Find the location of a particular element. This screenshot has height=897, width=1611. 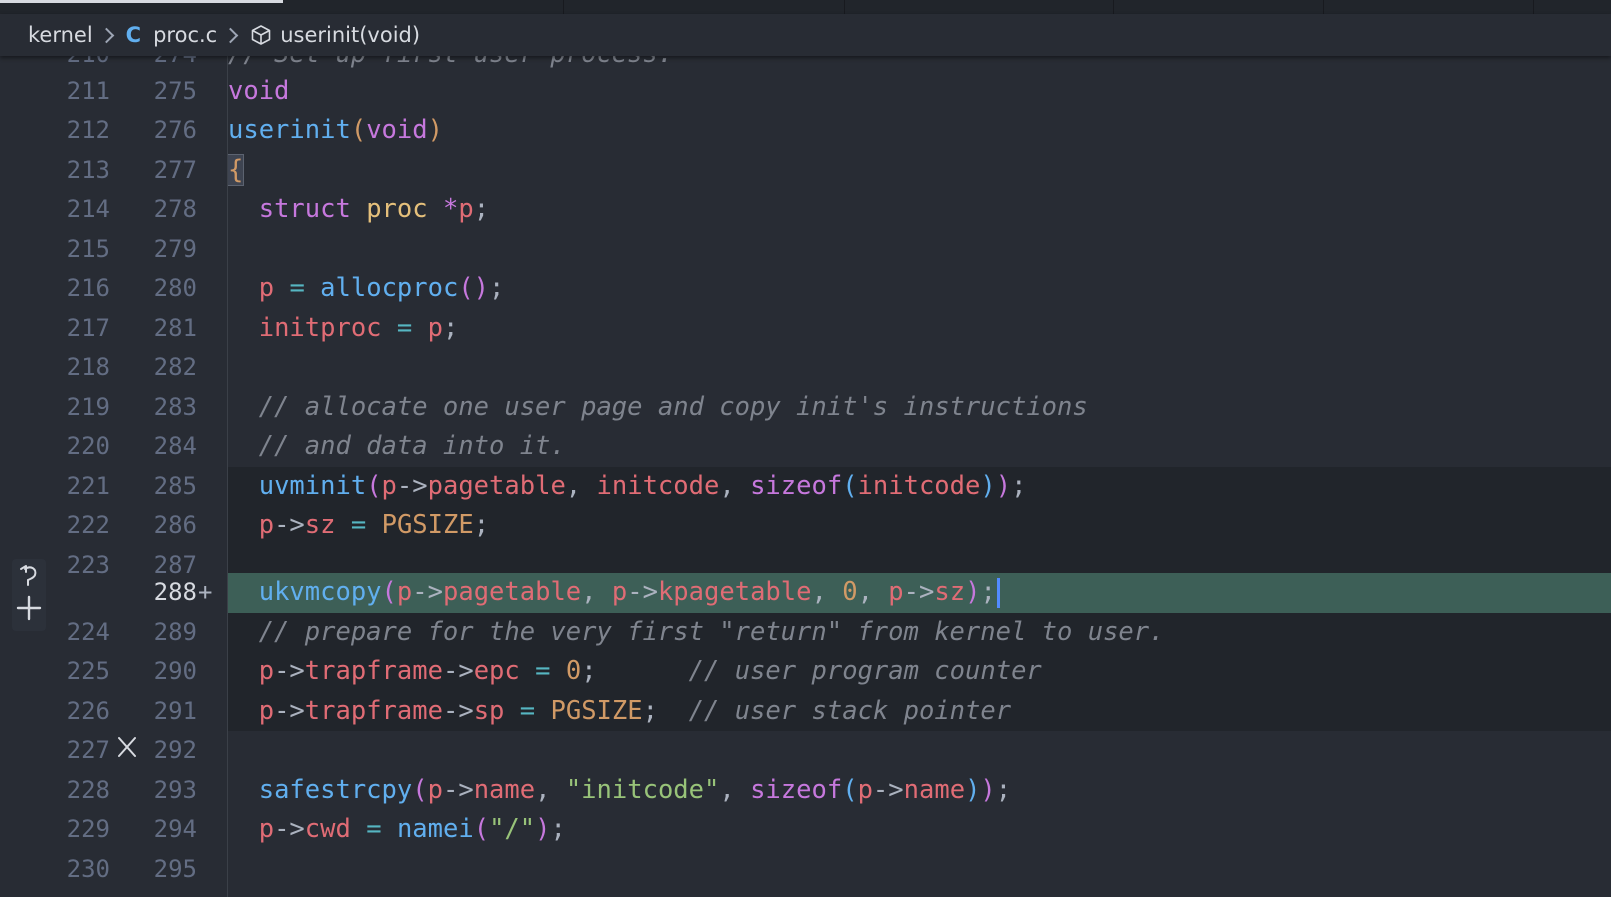

c-file-icon: C is located at coordinates (133, 35).